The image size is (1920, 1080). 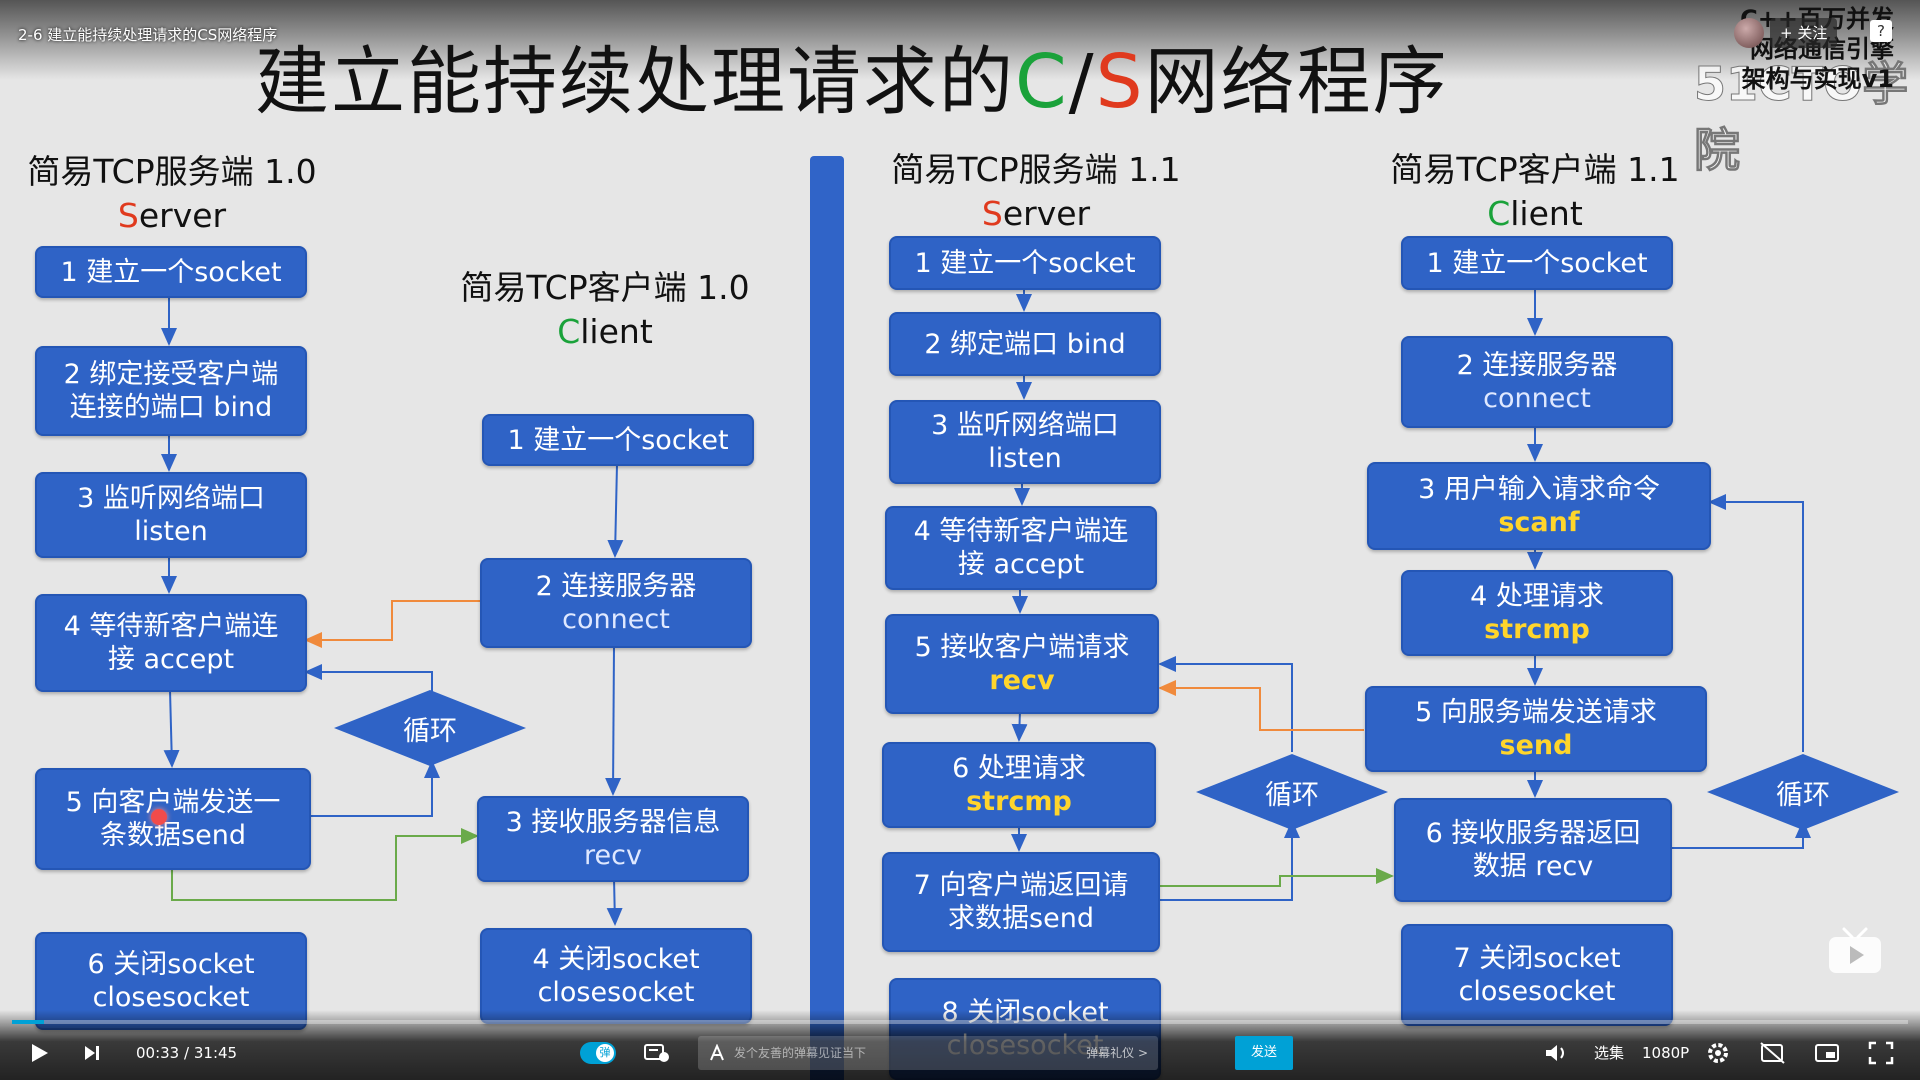 What do you see at coordinates (1855, 950) in the screenshot?
I see `tv-play-icon` at bounding box center [1855, 950].